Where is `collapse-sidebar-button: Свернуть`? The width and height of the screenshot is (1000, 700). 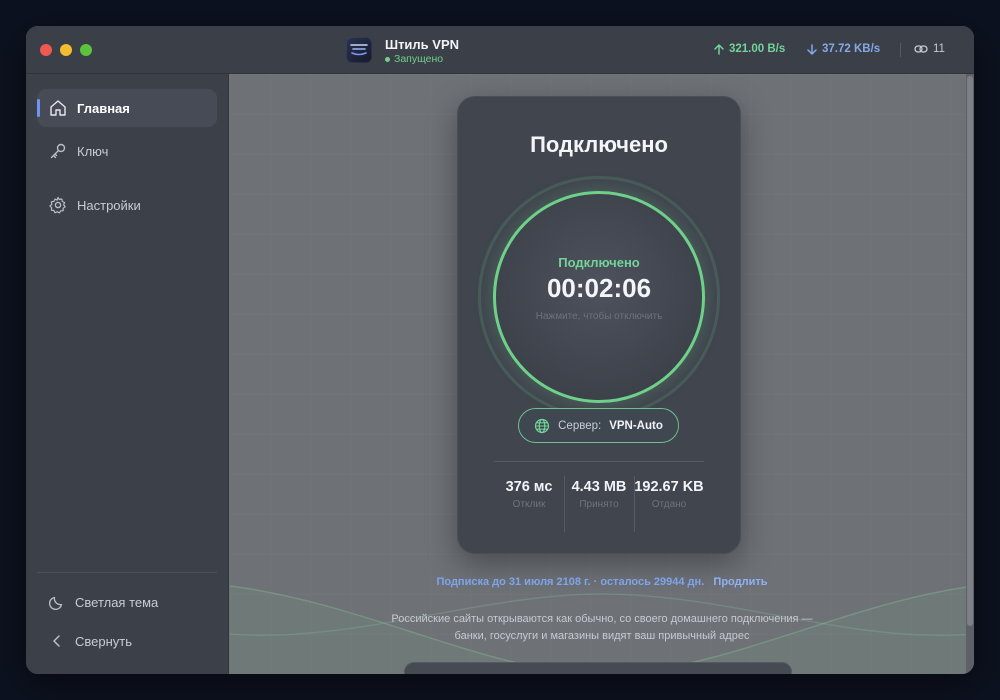 collapse-sidebar-button: Свернуть is located at coordinates (127, 641).